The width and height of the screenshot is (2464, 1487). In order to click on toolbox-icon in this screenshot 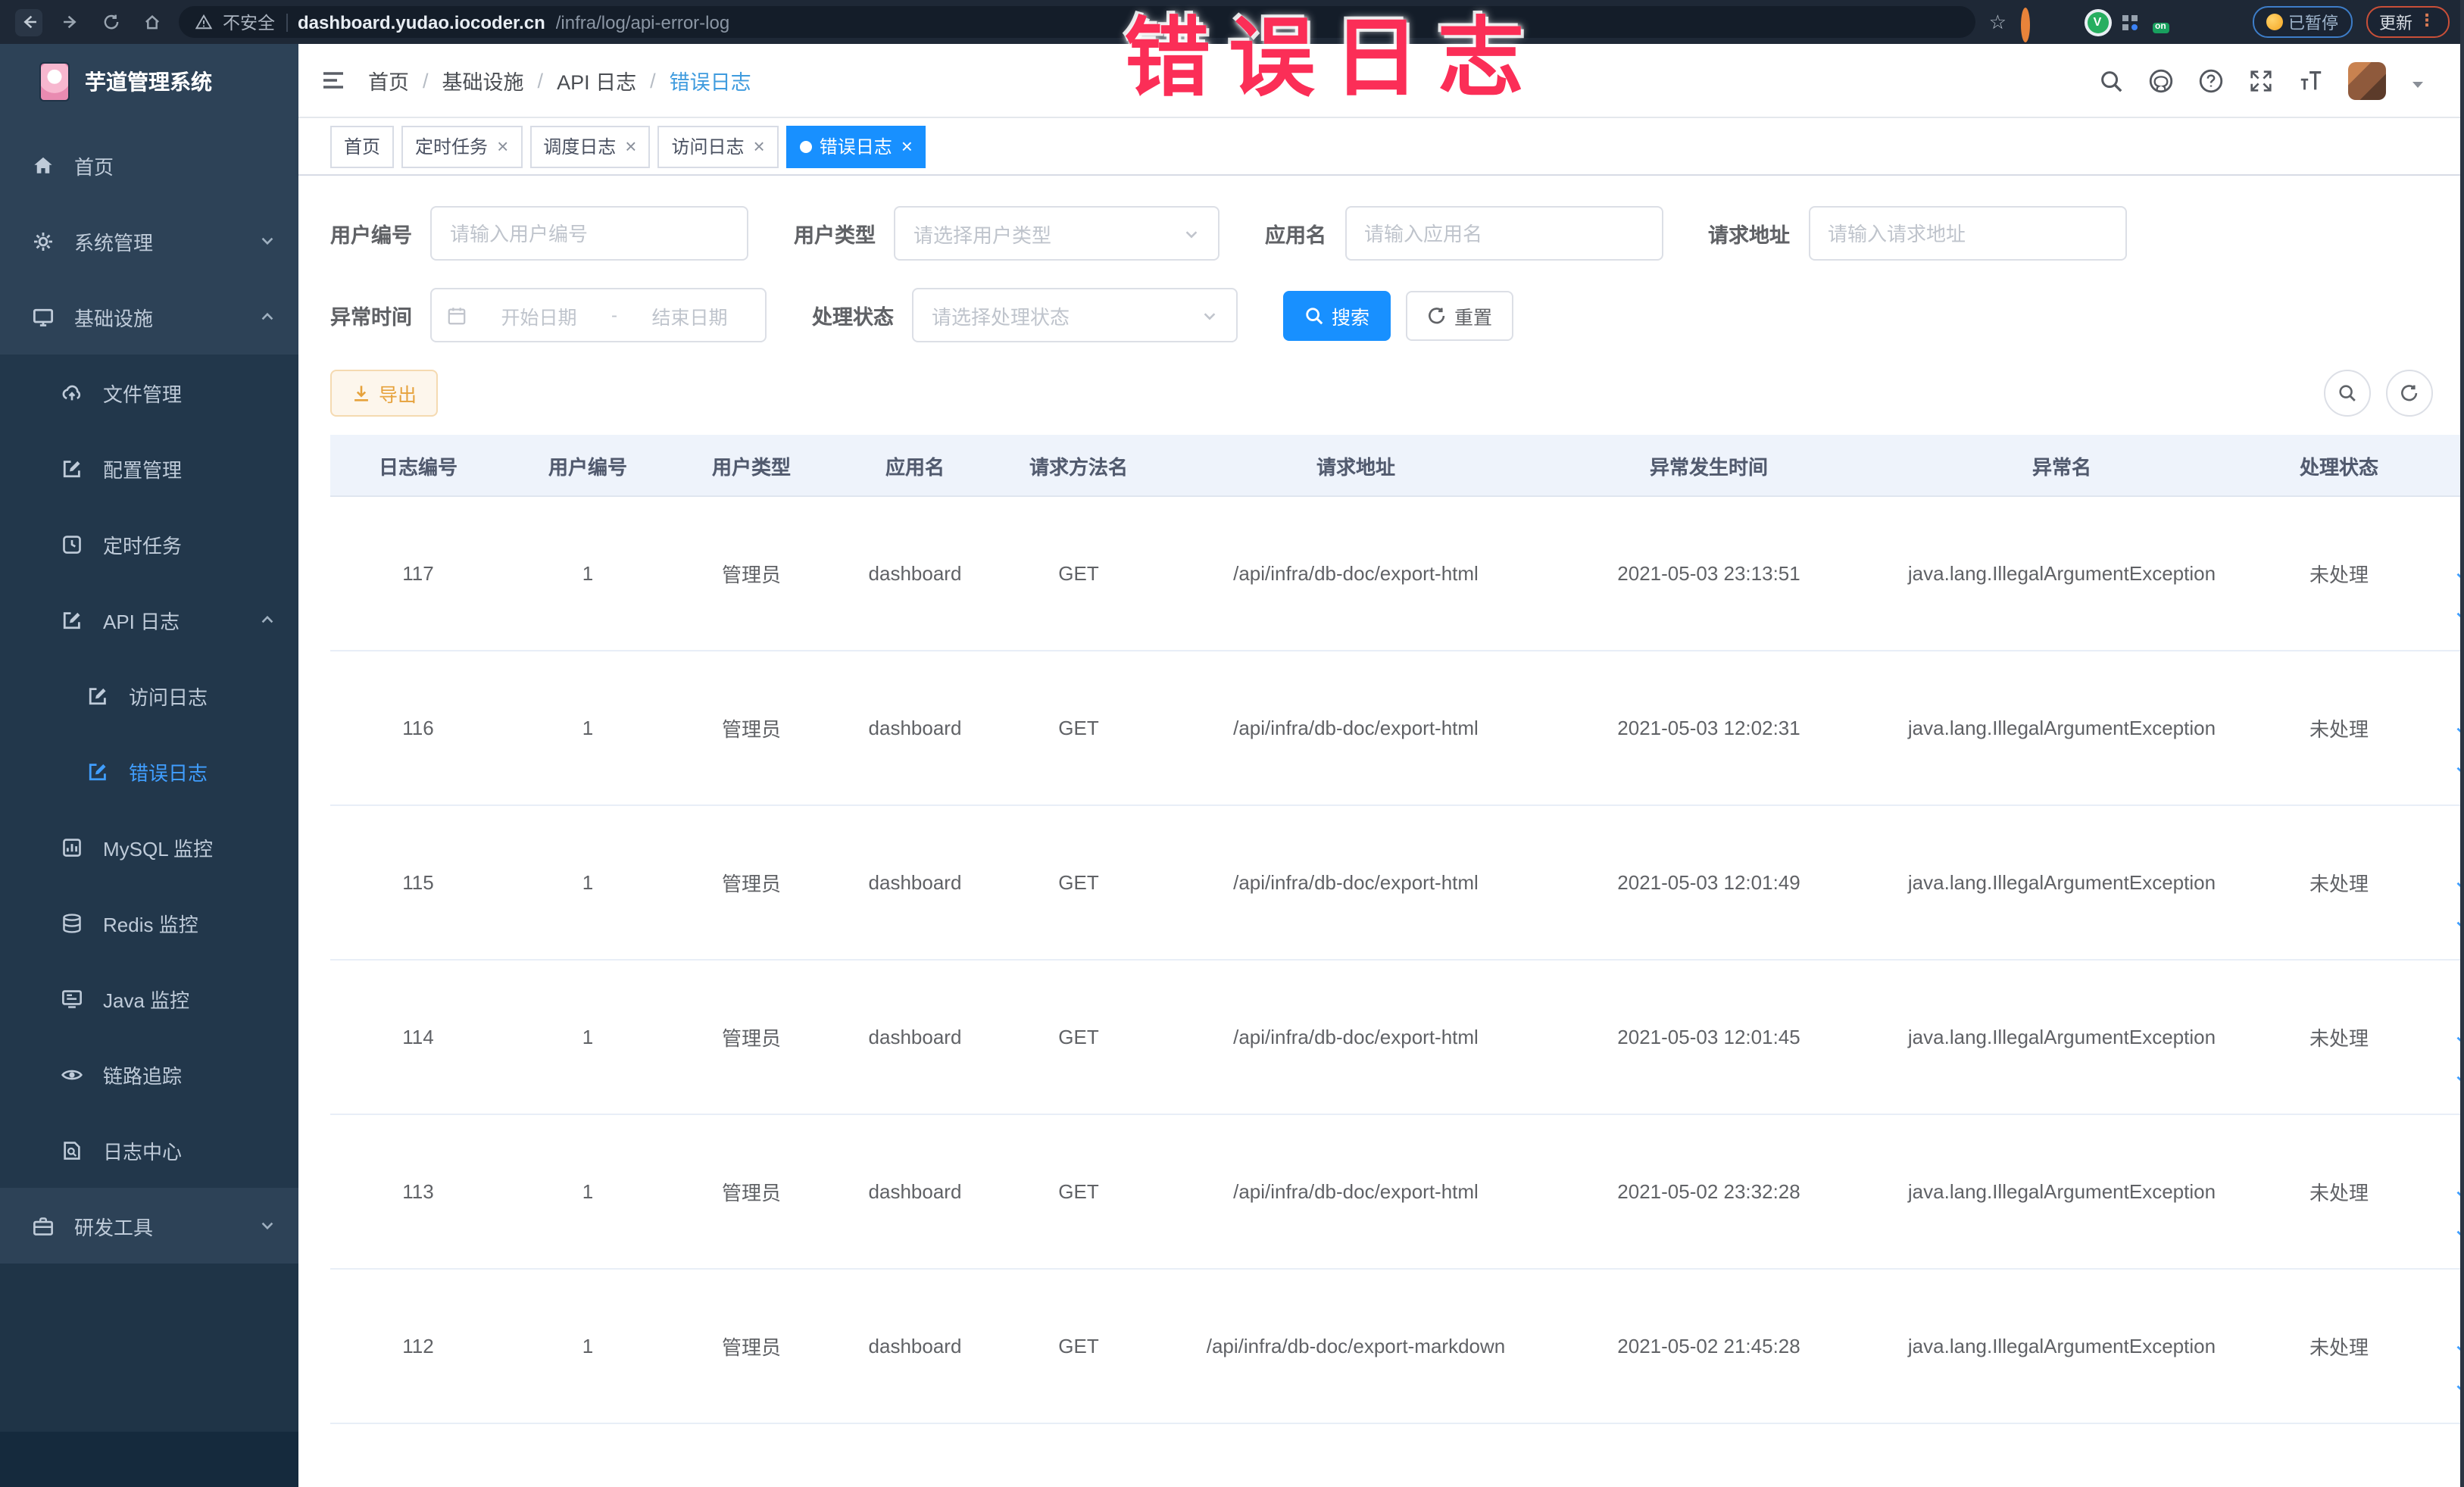, I will do `click(44, 1226)`.